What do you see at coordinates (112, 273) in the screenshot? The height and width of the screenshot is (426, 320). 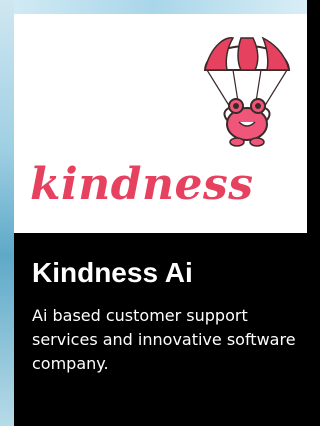 I see `company-title: Kindness Ai` at bounding box center [112, 273].